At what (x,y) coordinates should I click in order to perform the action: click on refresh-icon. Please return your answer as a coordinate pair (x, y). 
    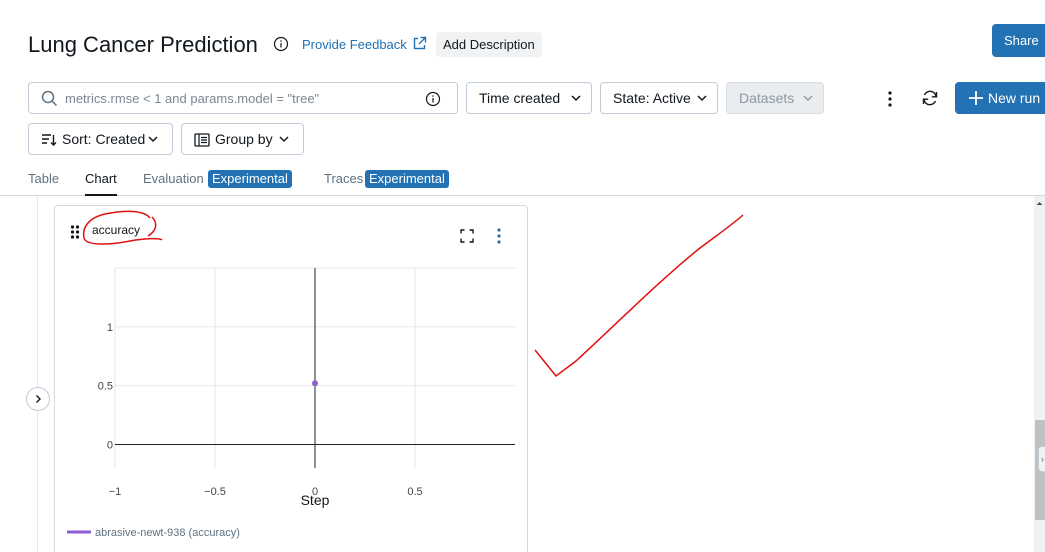
    Looking at the image, I should click on (930, 98).